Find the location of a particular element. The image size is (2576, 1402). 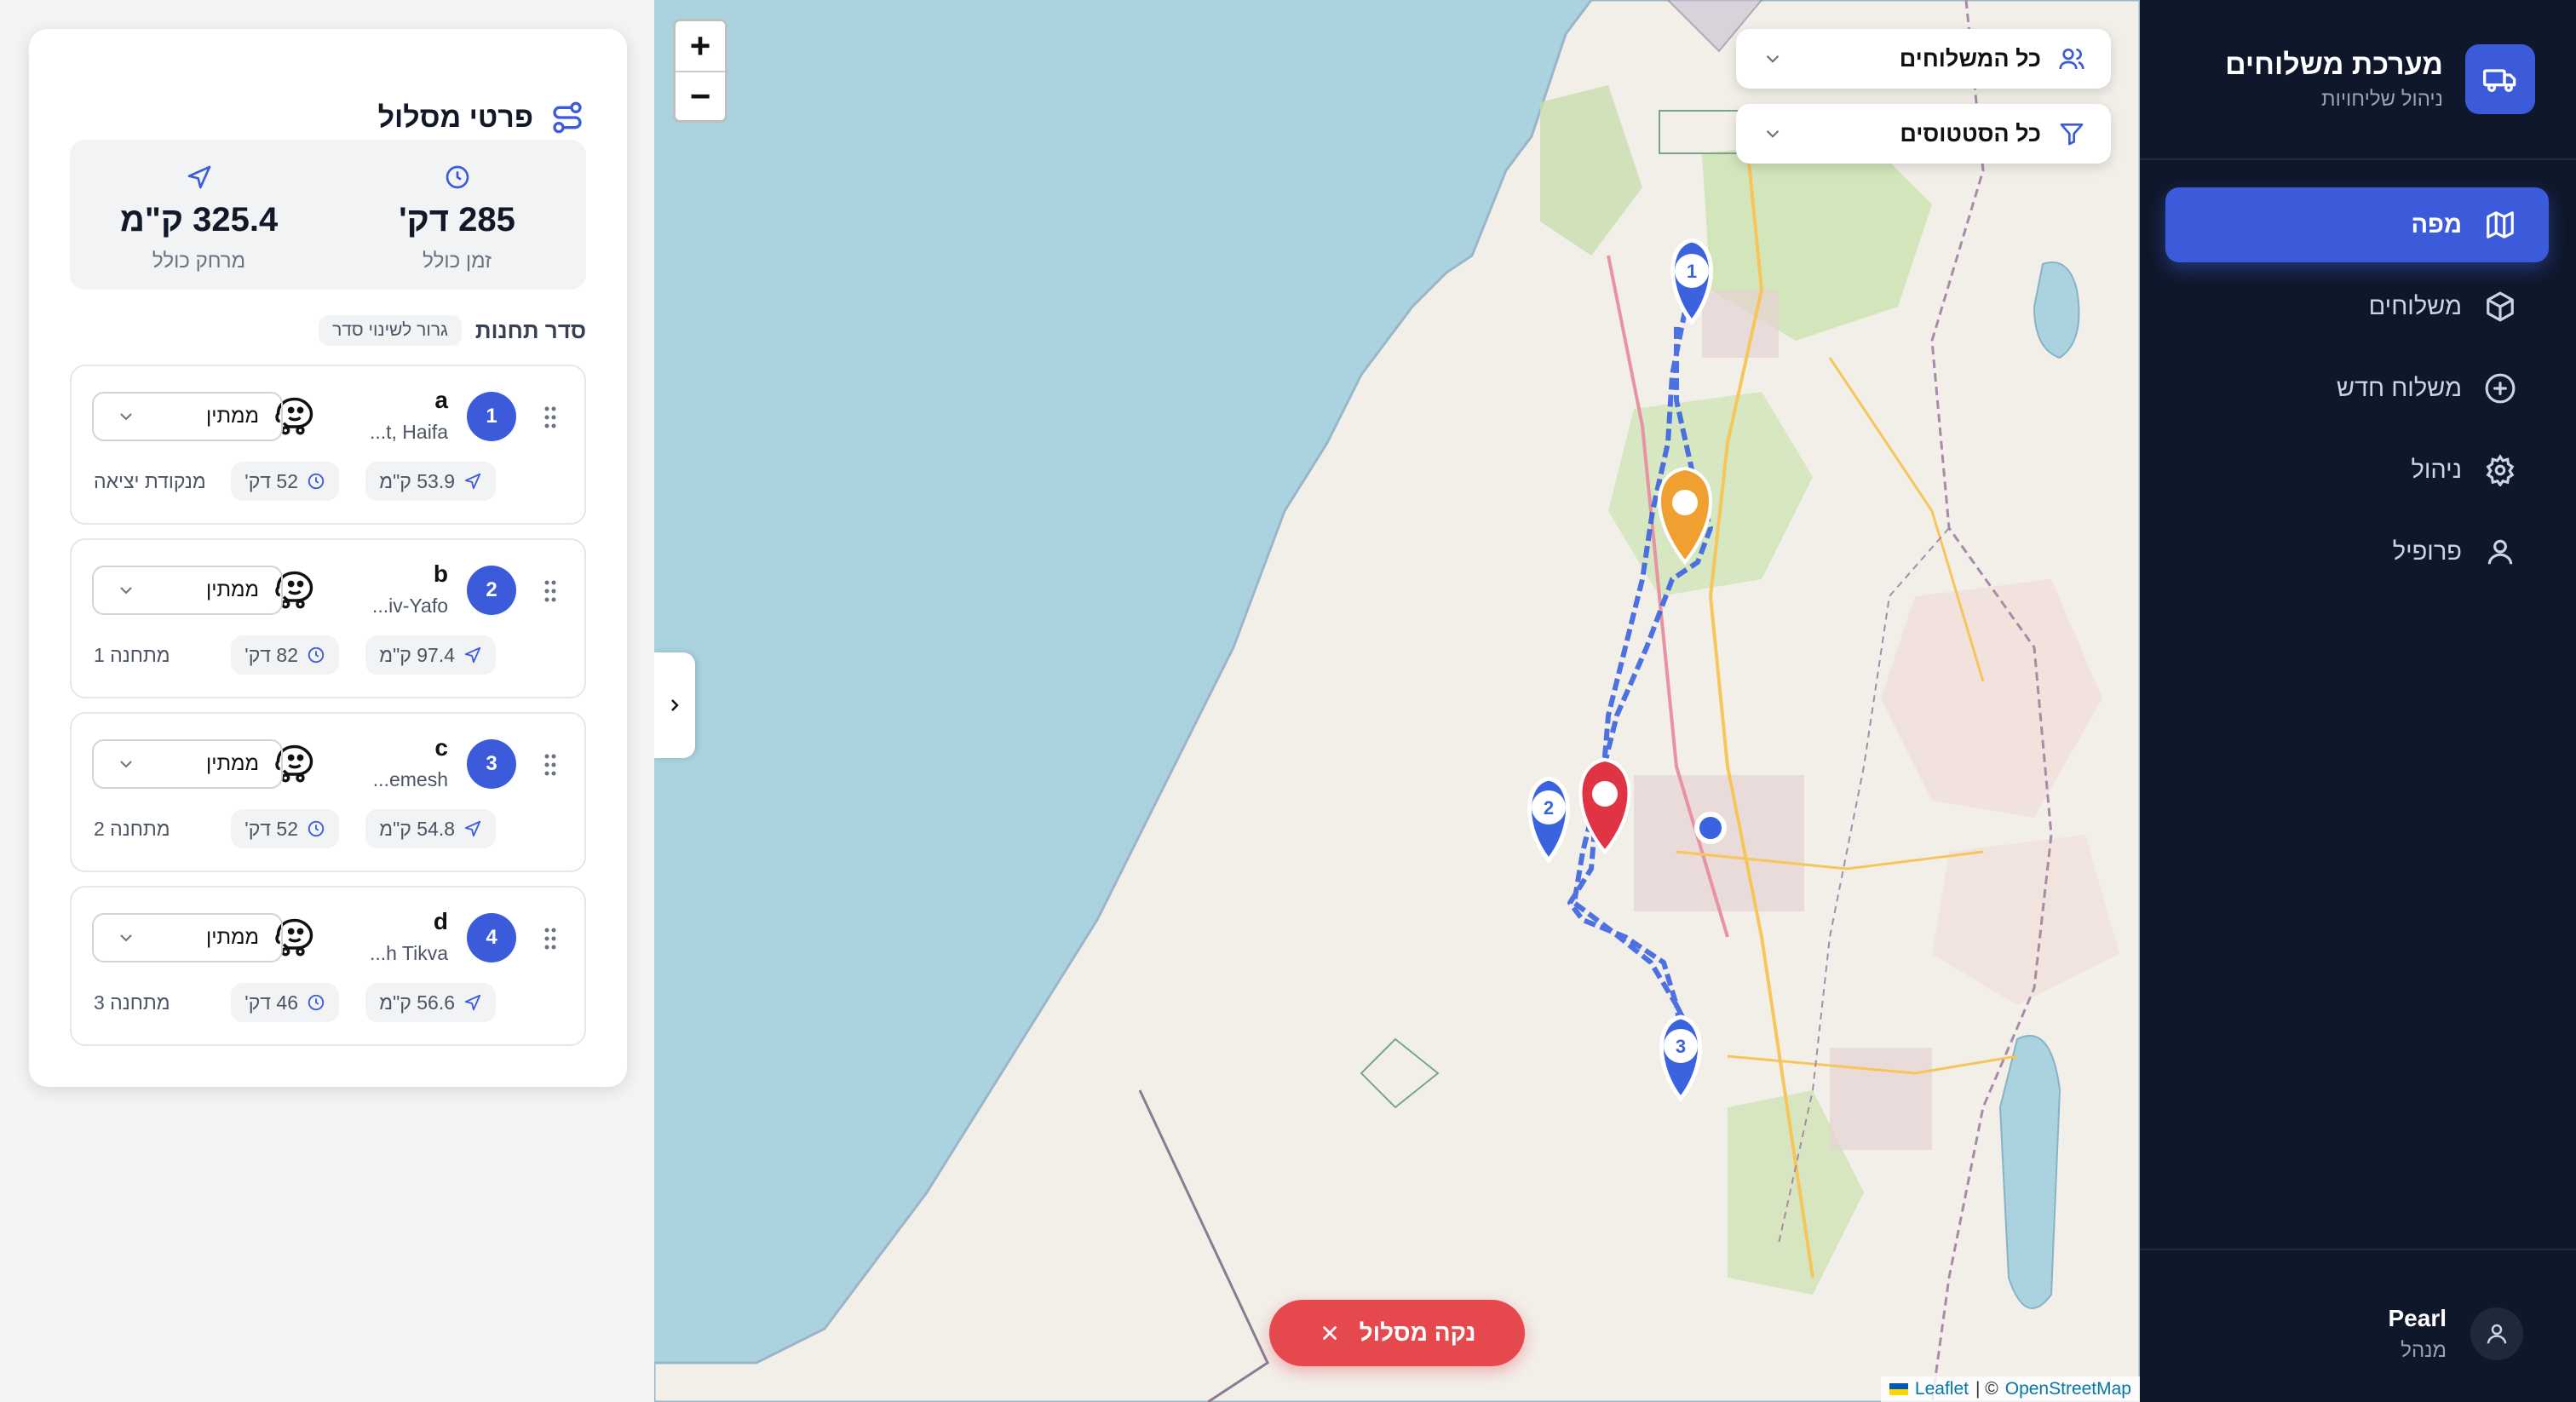

marker-label: 1 is located at coordinates (1692, 271).